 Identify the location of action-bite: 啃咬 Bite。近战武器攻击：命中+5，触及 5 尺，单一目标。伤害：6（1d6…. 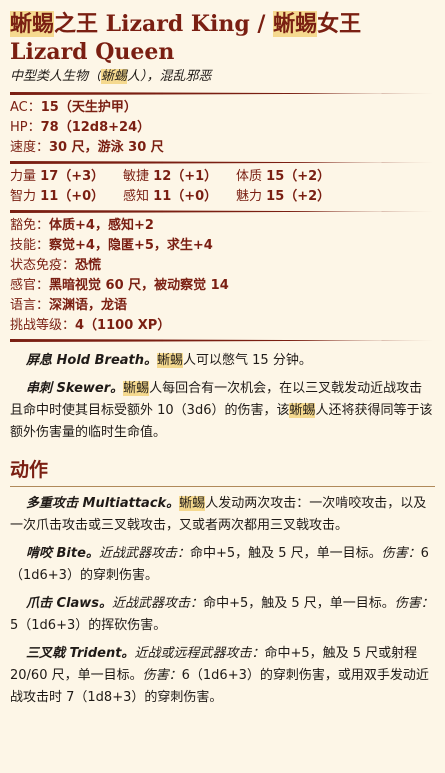
(222, 565).